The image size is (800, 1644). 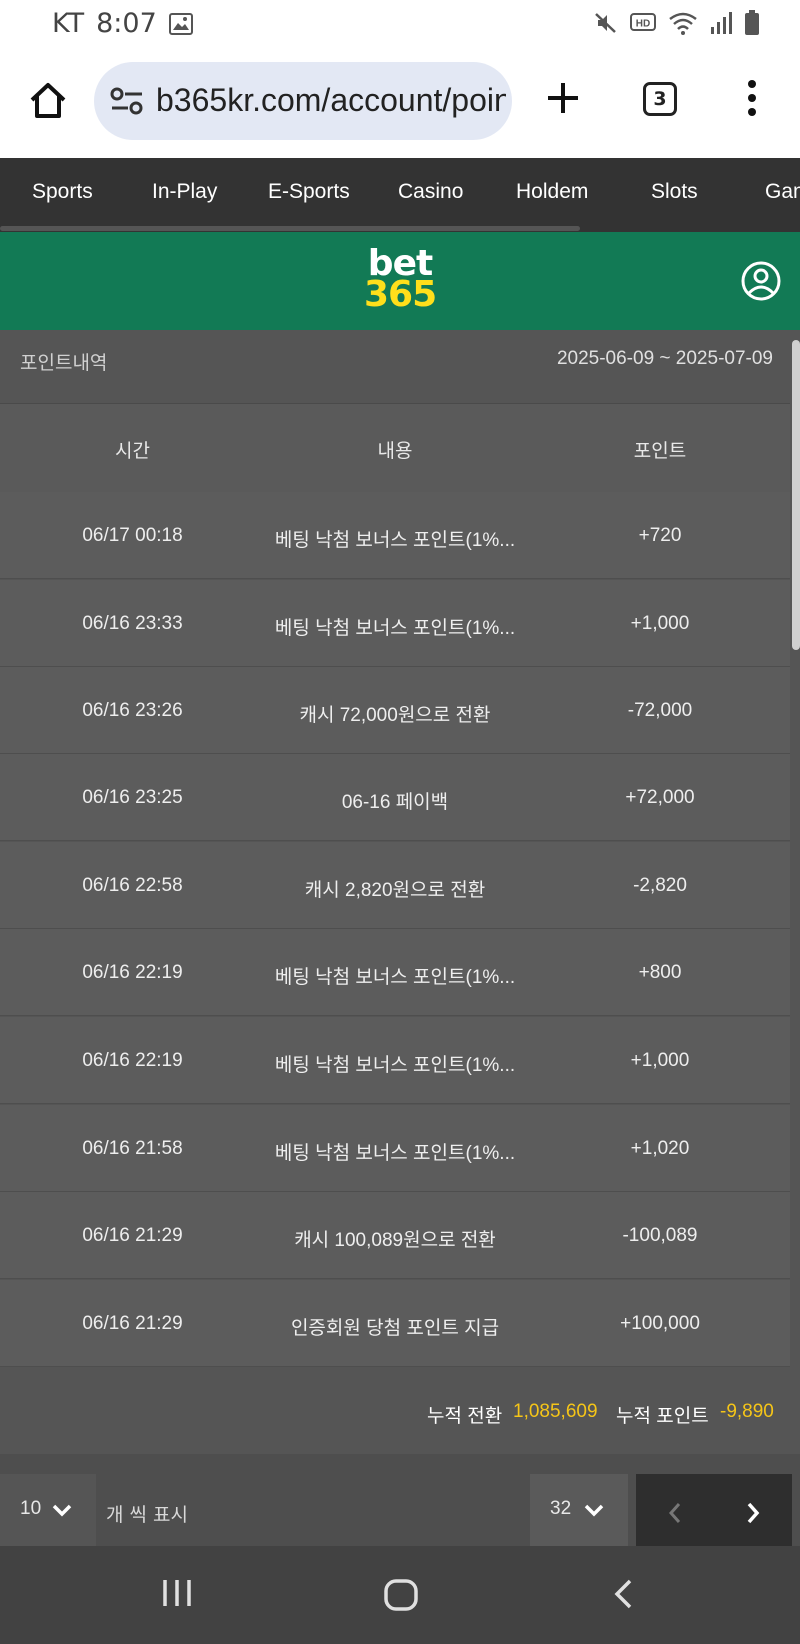 What do you see at coordinates (180, 23) in the screenshot?
I see `gallery-icon` at bounding box center [180, 23].